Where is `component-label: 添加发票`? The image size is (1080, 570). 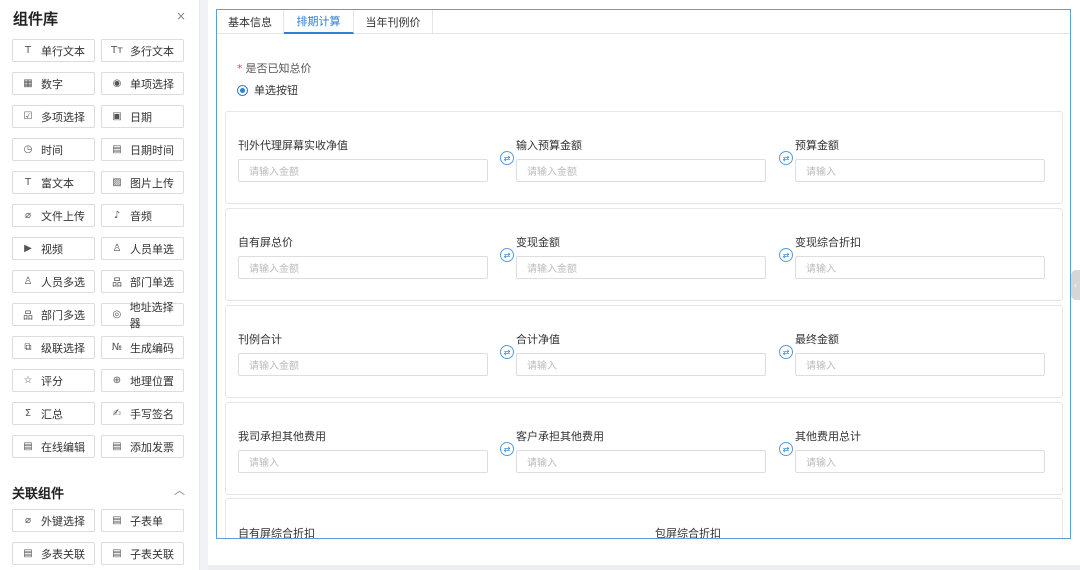
component-label: 添加发票 is located at coordinates (152, 447).